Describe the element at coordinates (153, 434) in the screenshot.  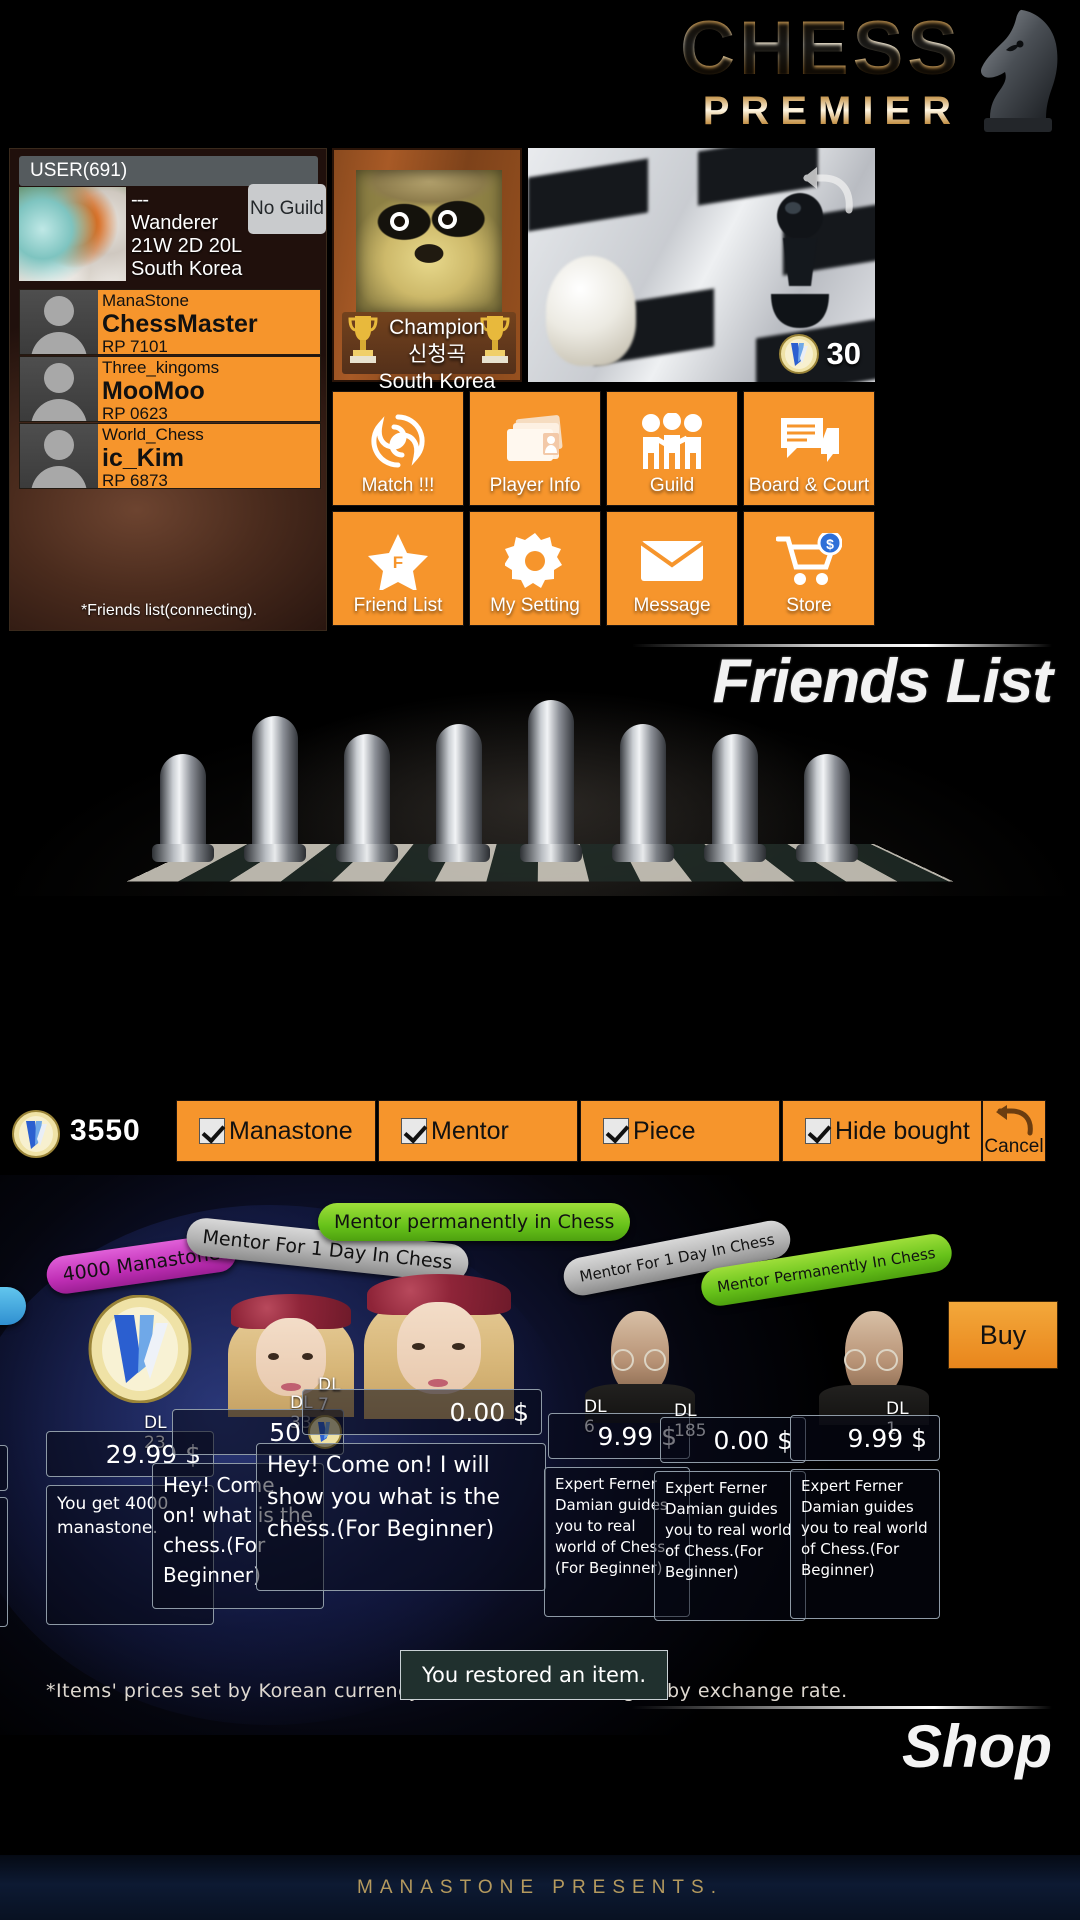
I see `friend-guild: World_Chess` at that location.